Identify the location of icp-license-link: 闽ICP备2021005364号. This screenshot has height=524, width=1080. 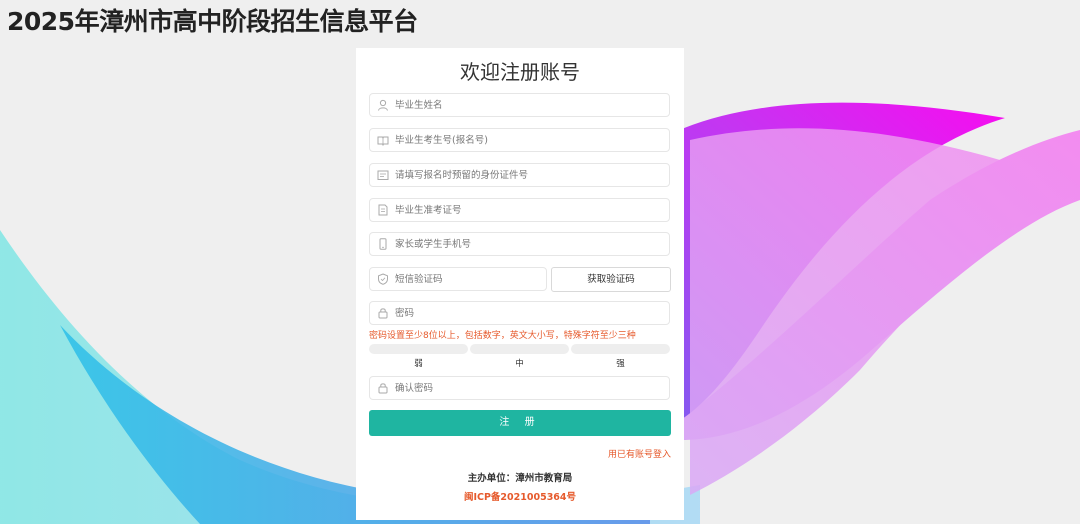
(520, 496).